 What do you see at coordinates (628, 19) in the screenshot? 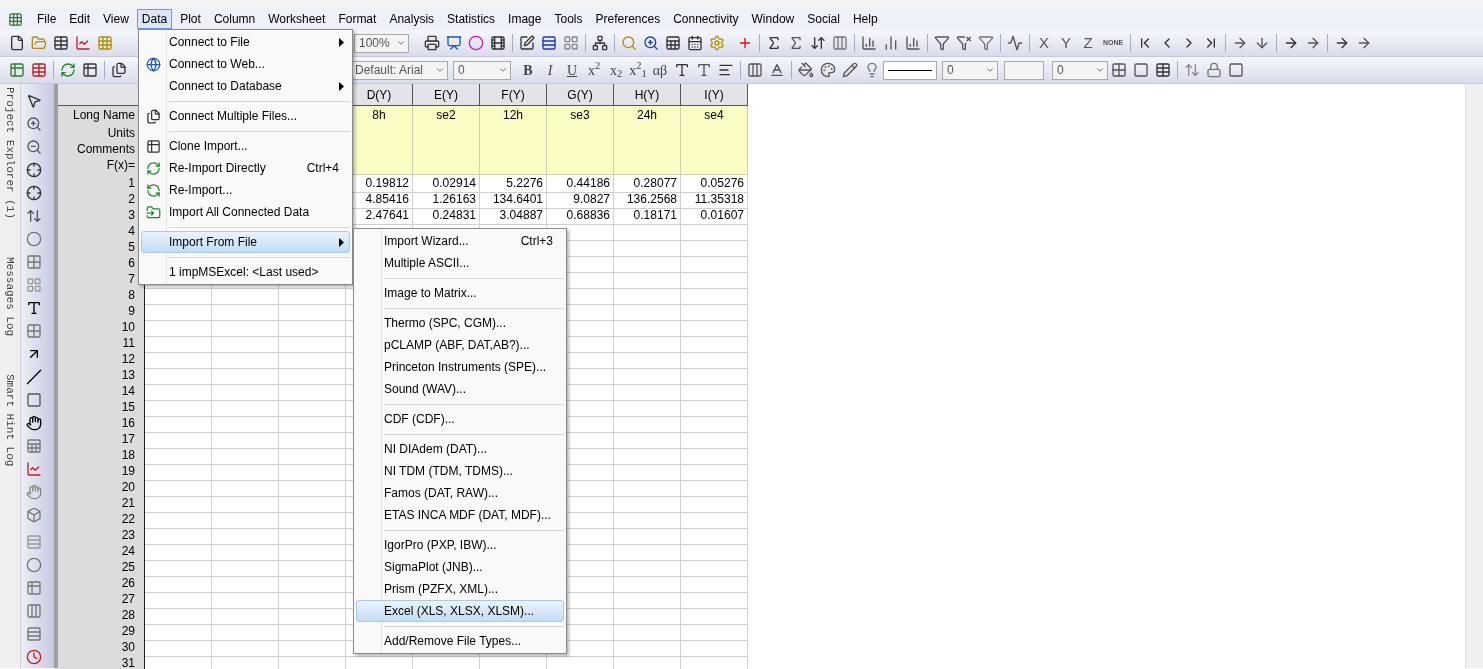
I see `menu: Preferences` at bounding box center [628, 19].